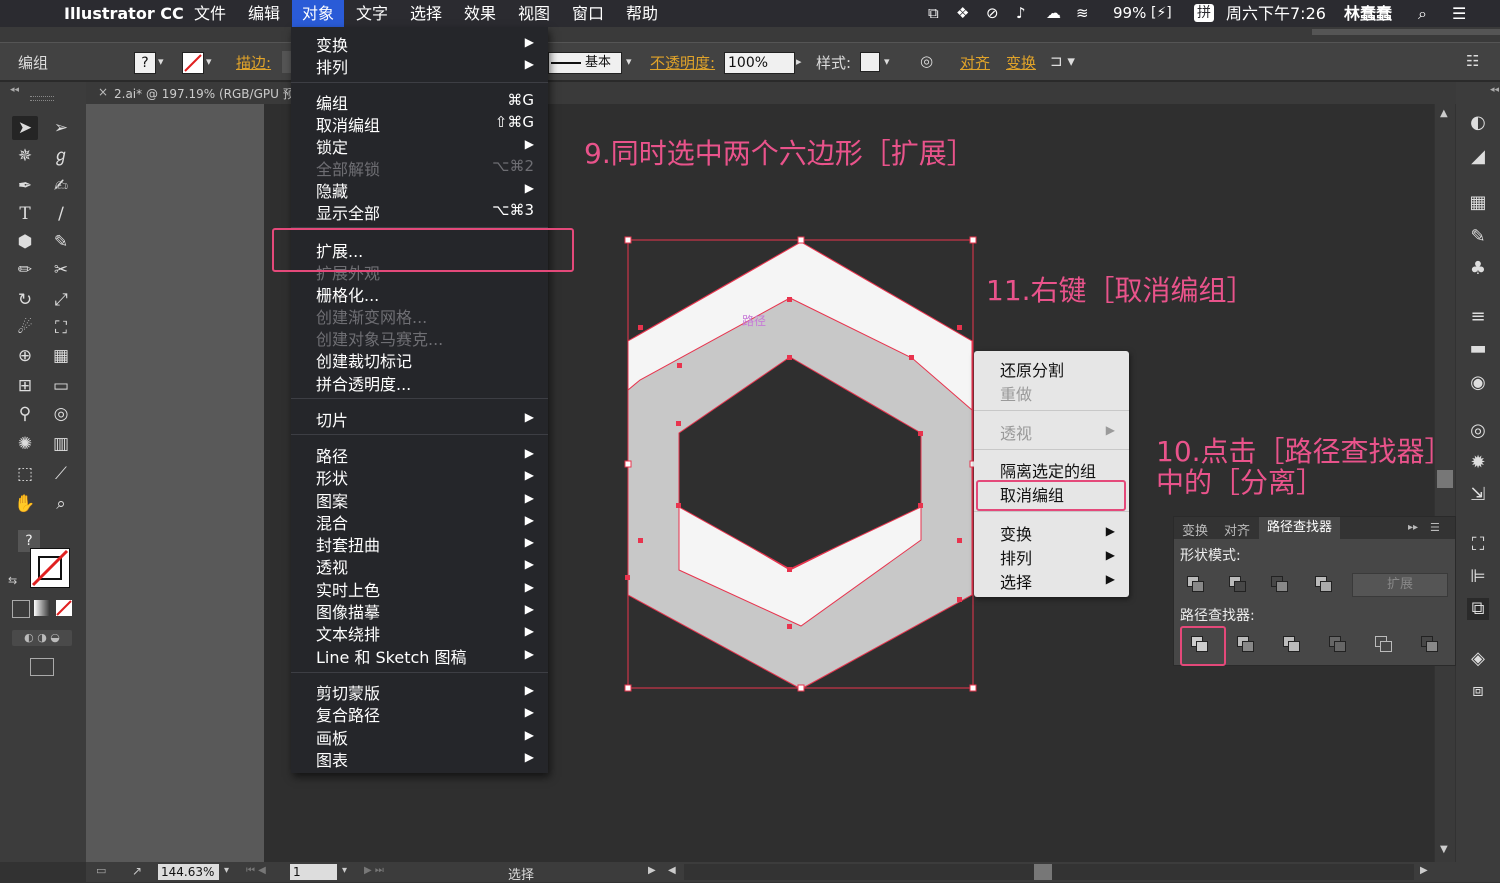 This screenshot has height=883, width=1500. Describe the element at coordinates (1021, 62) in the screenshot. I see `transform-link: 变换` at that location.